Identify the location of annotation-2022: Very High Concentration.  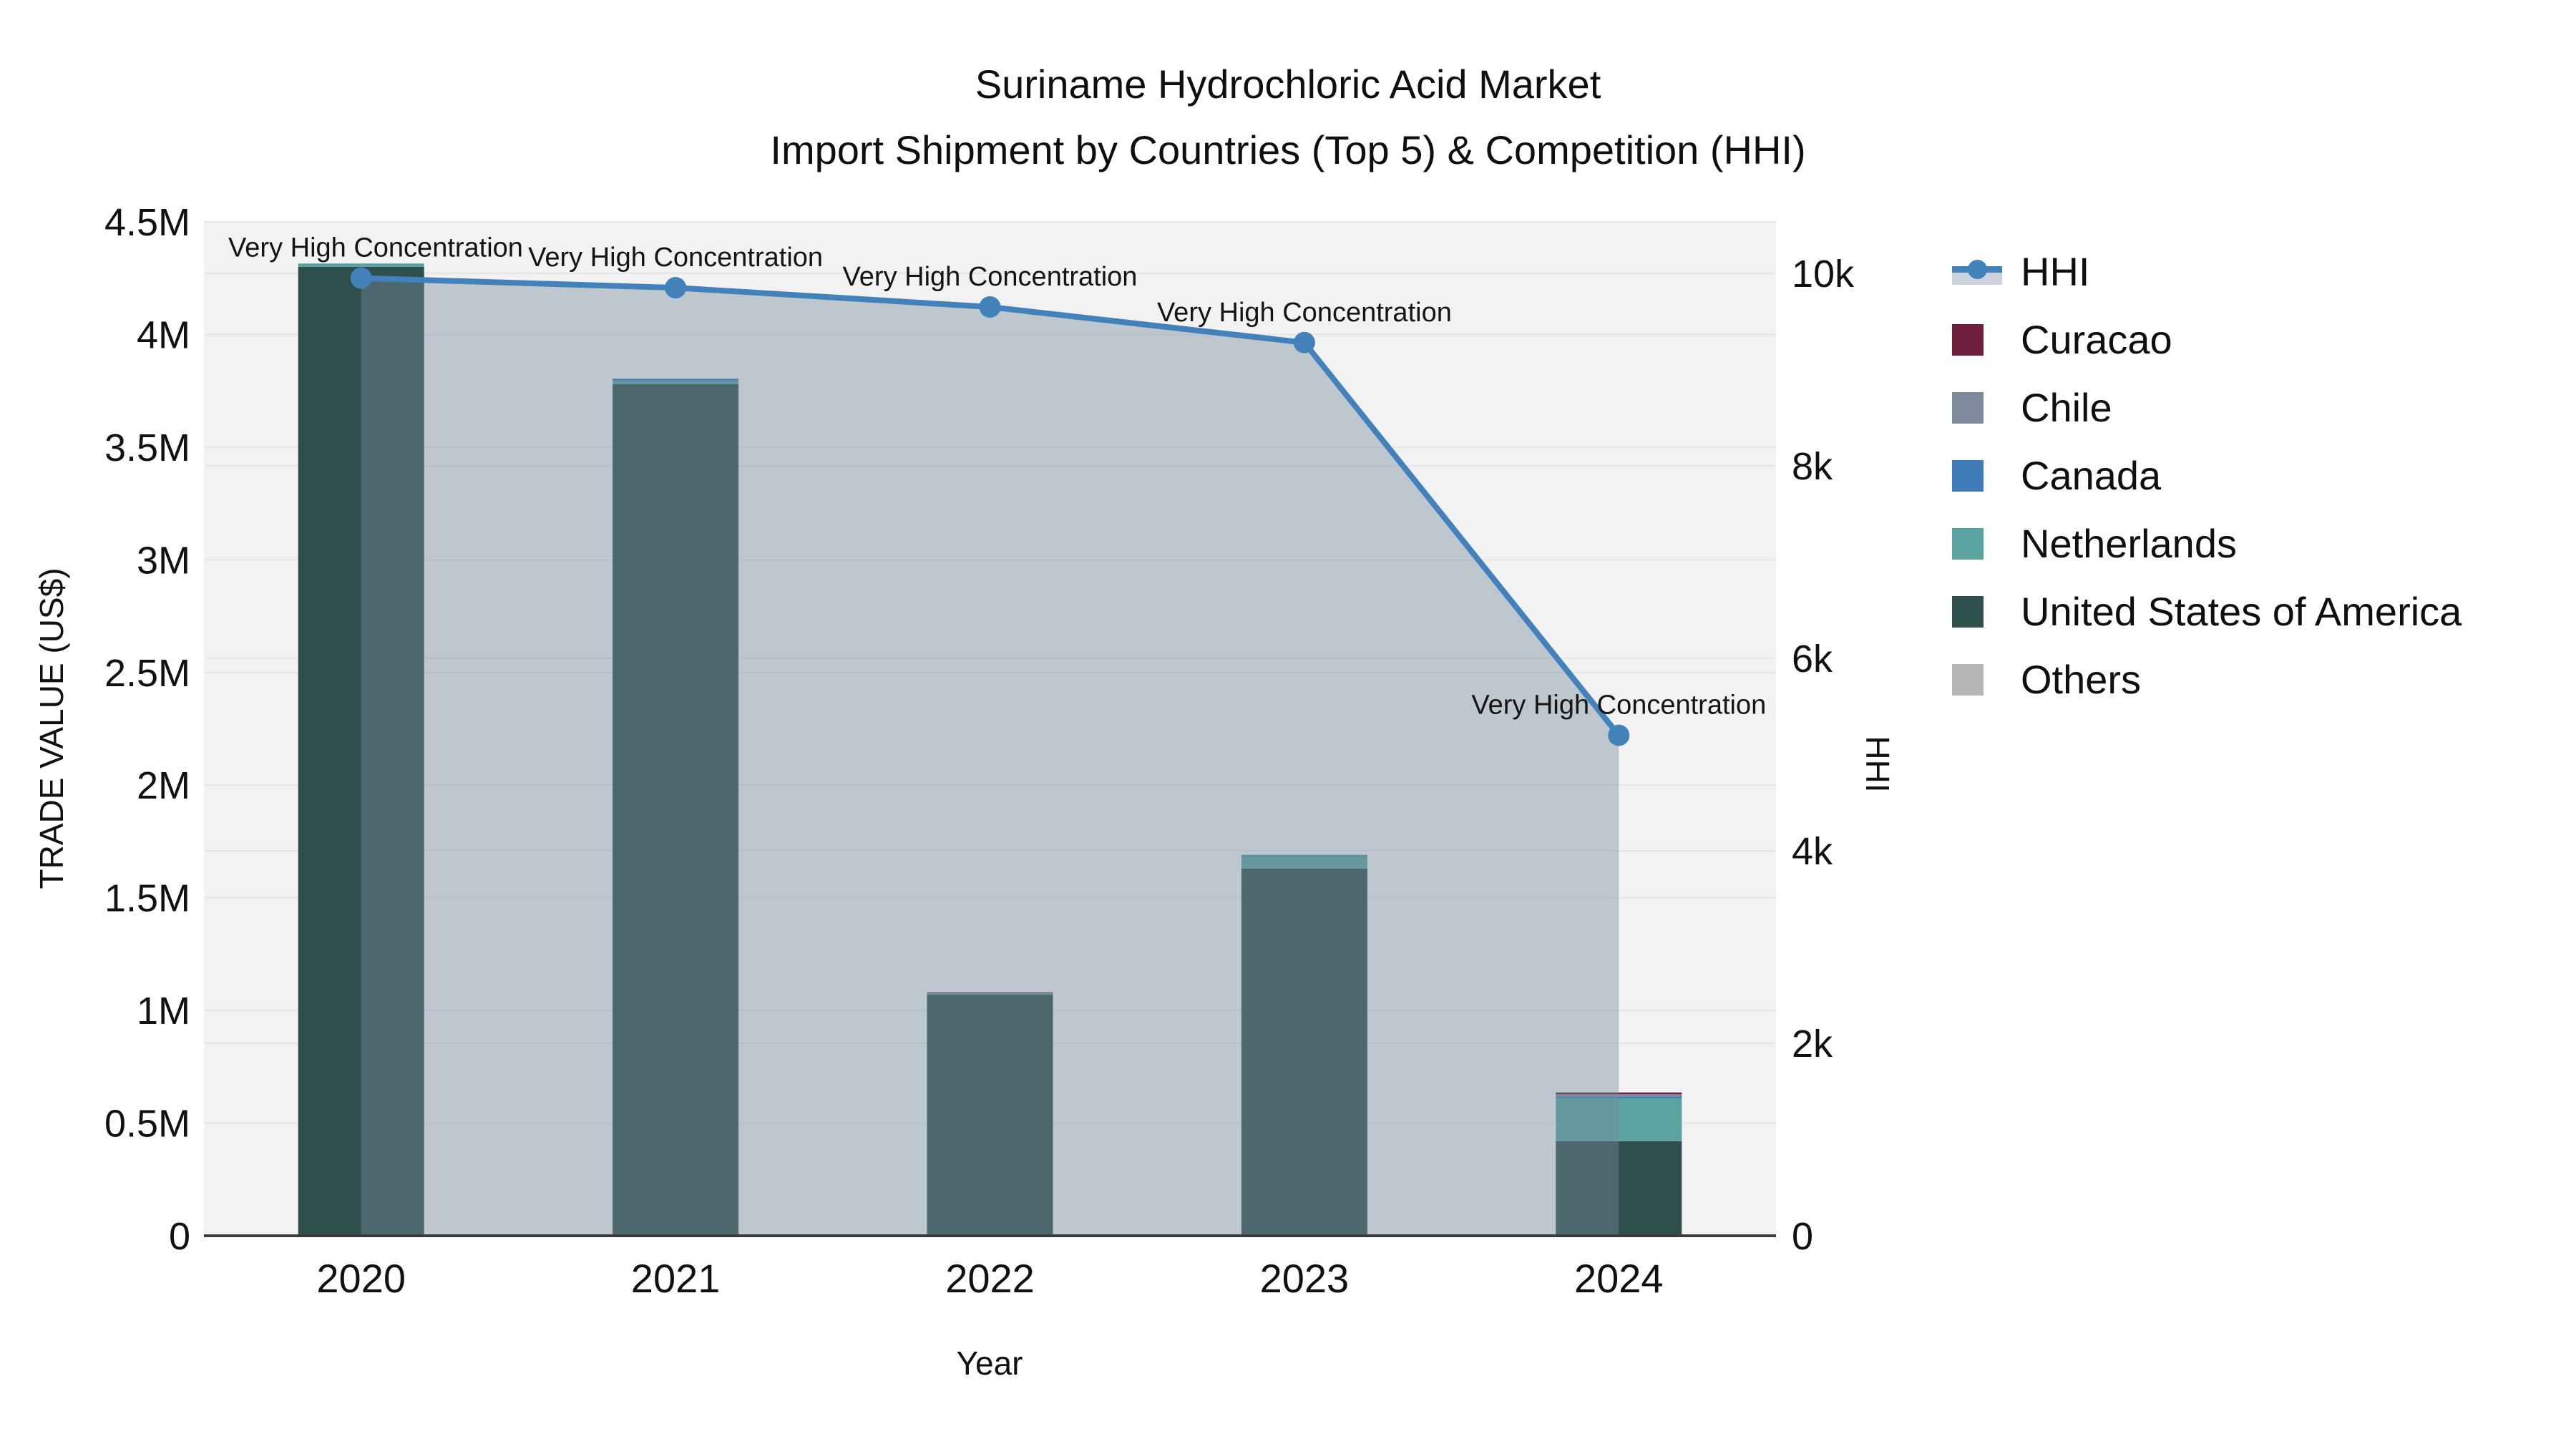
(990, 277).